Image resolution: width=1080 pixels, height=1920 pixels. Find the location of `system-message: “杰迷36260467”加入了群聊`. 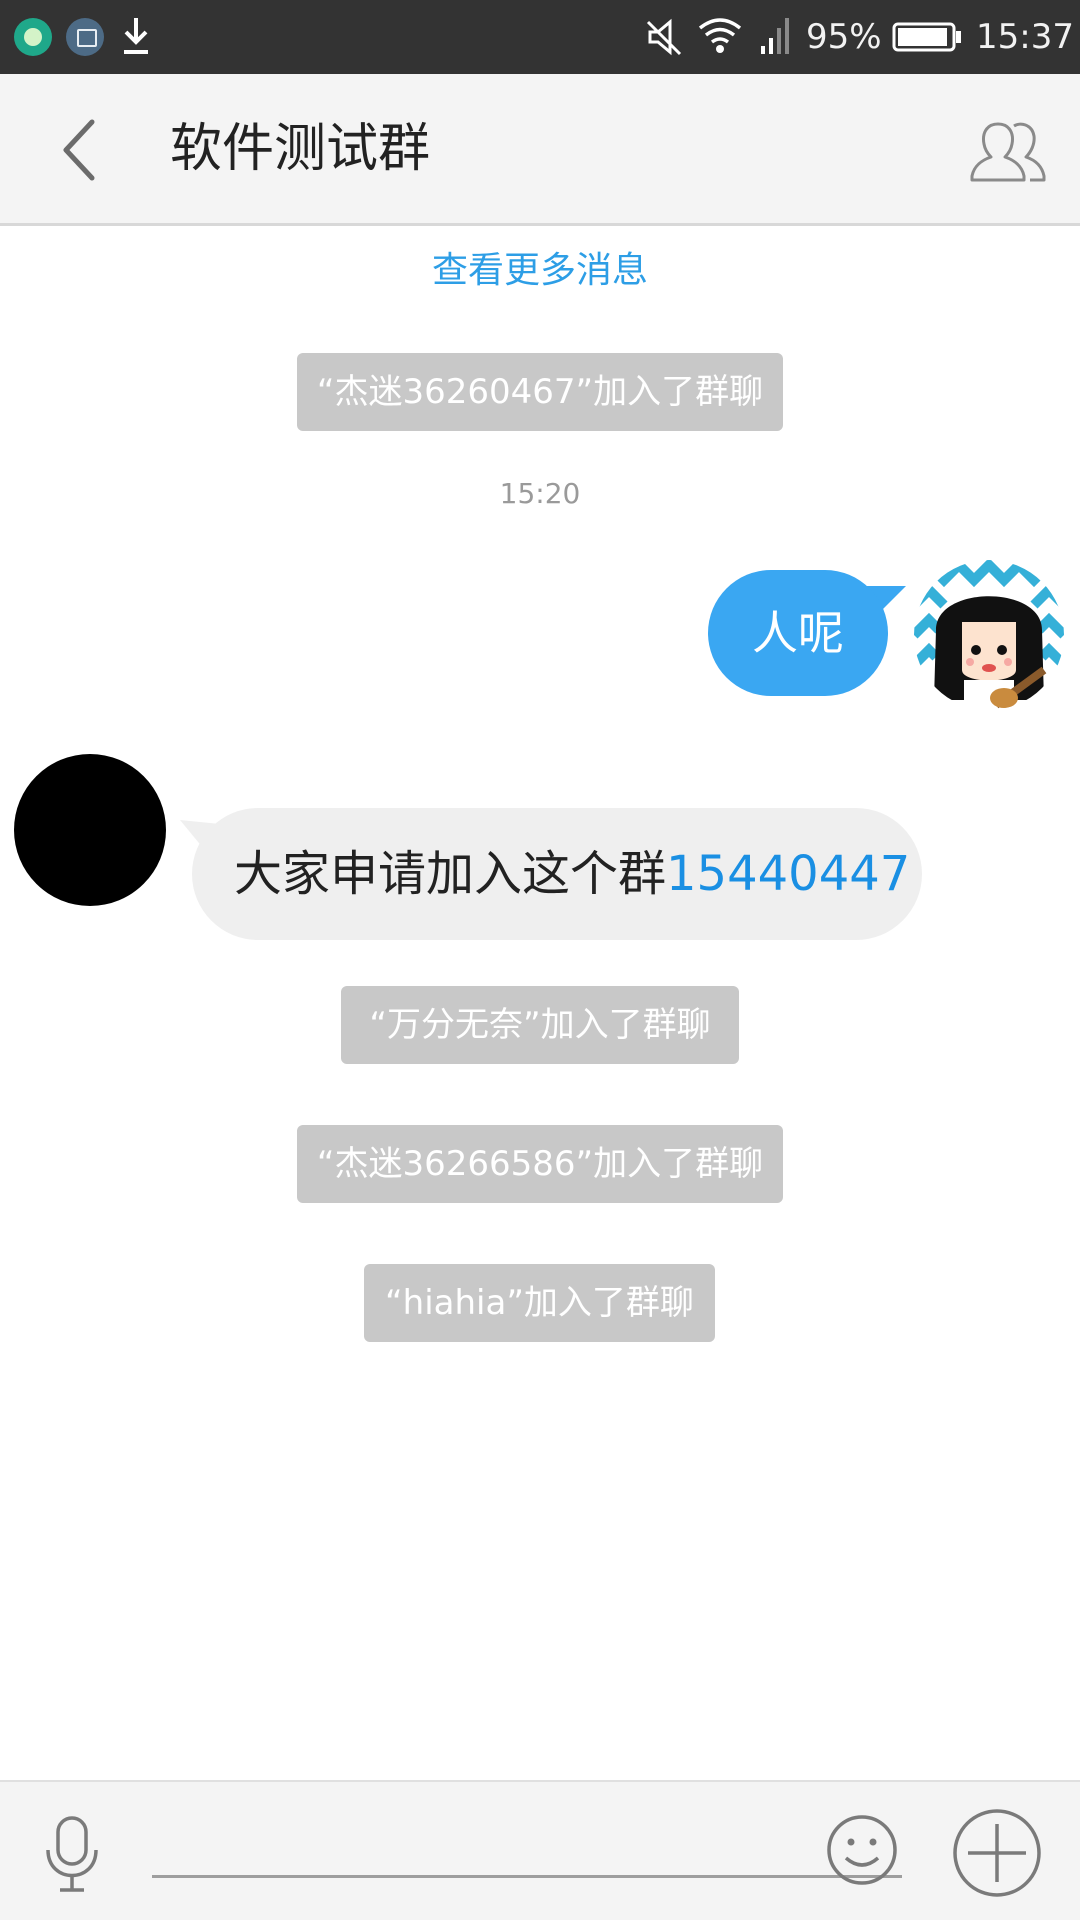

system-message: “杰迷36260467”加入了群聊 is located at coordinates (540, 392).